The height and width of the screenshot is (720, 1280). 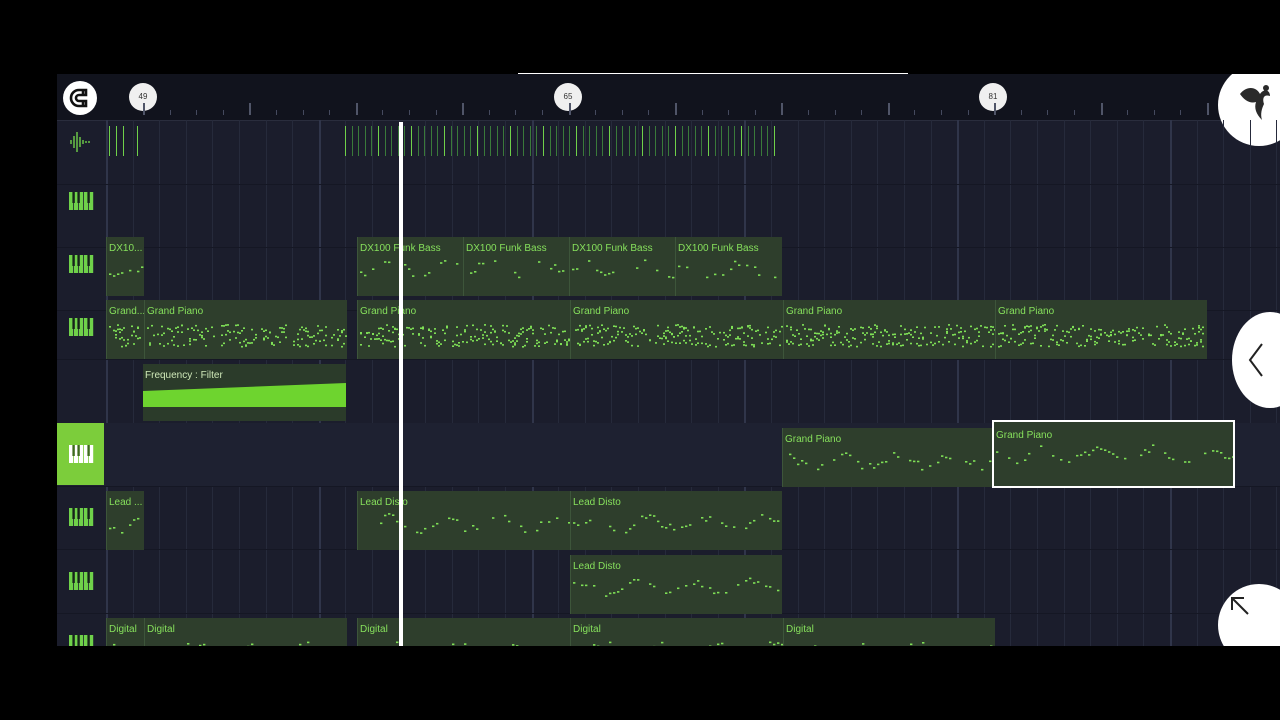 I want to click on clip-label: Lead Disto, so click(x=597, y=502).